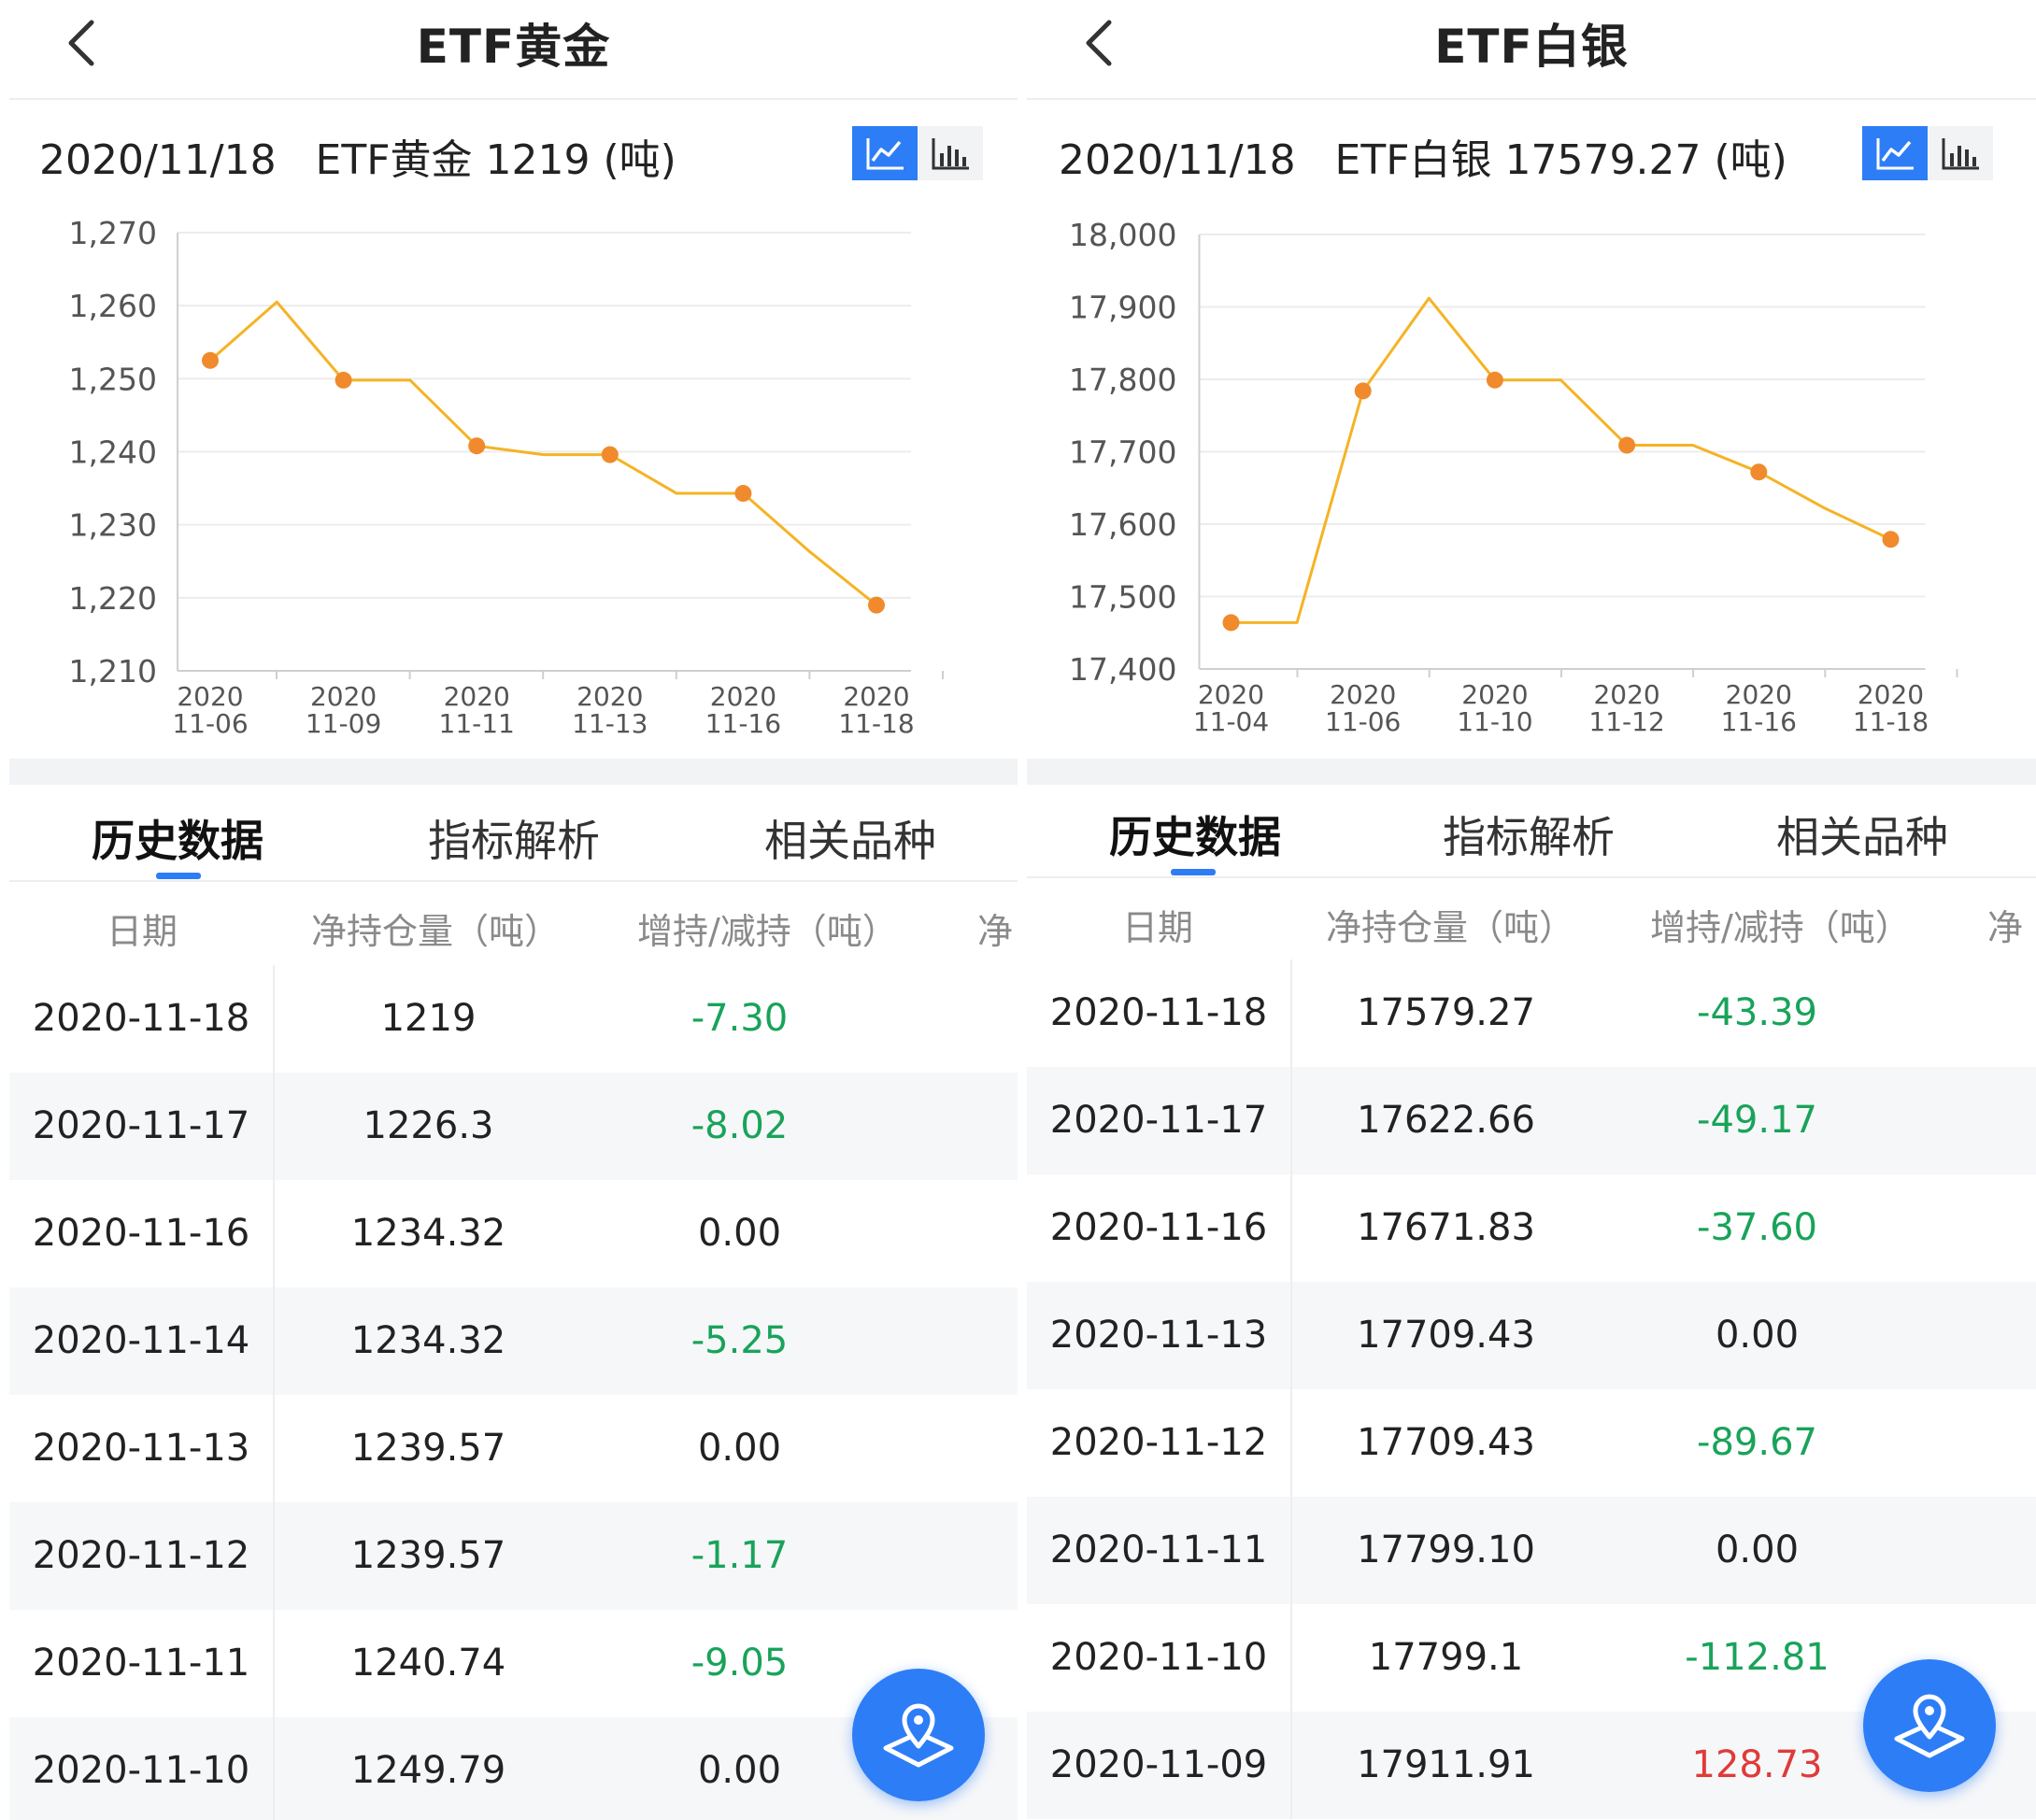  I want to click on row-change: -1.17, so click(740, 1555).